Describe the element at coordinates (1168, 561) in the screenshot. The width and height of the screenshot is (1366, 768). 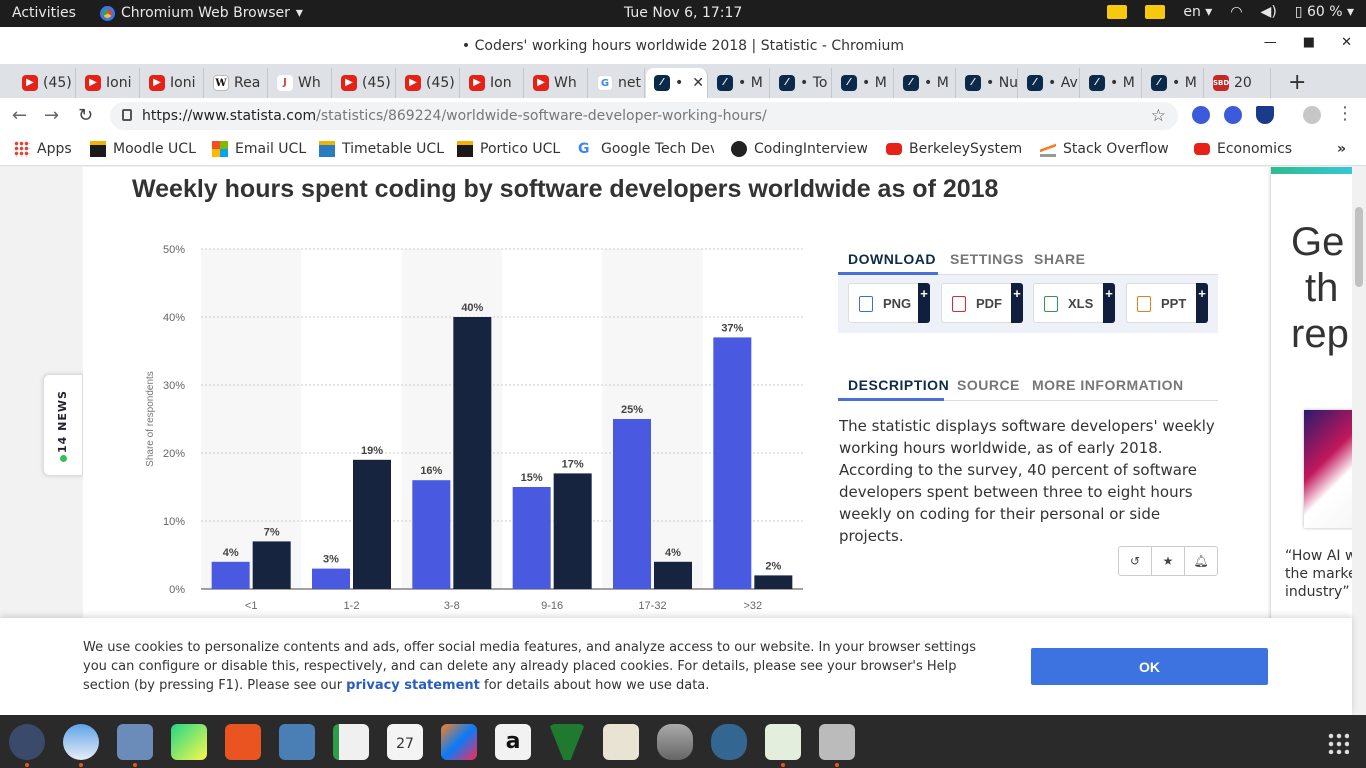
I see `favorite-star-icon: ★` at that location.